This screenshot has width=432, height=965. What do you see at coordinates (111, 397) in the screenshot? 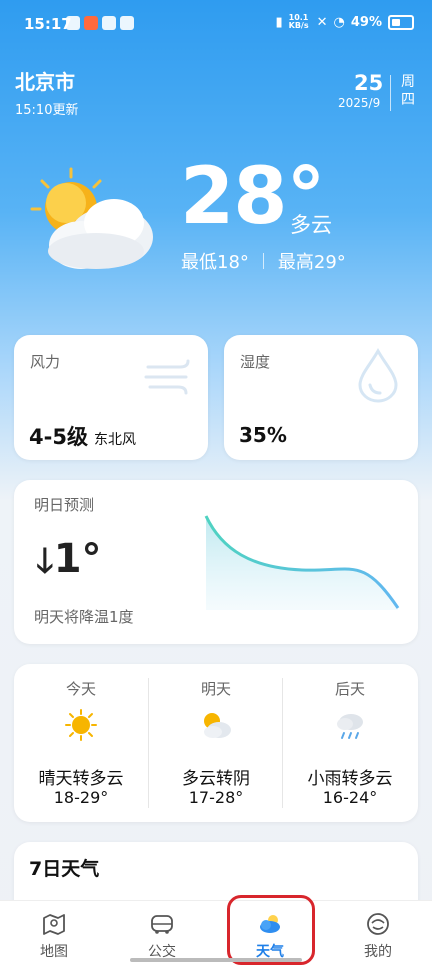
I see `wind-card: 风力 4-5级 东北风` at bounding box center [111, 397].